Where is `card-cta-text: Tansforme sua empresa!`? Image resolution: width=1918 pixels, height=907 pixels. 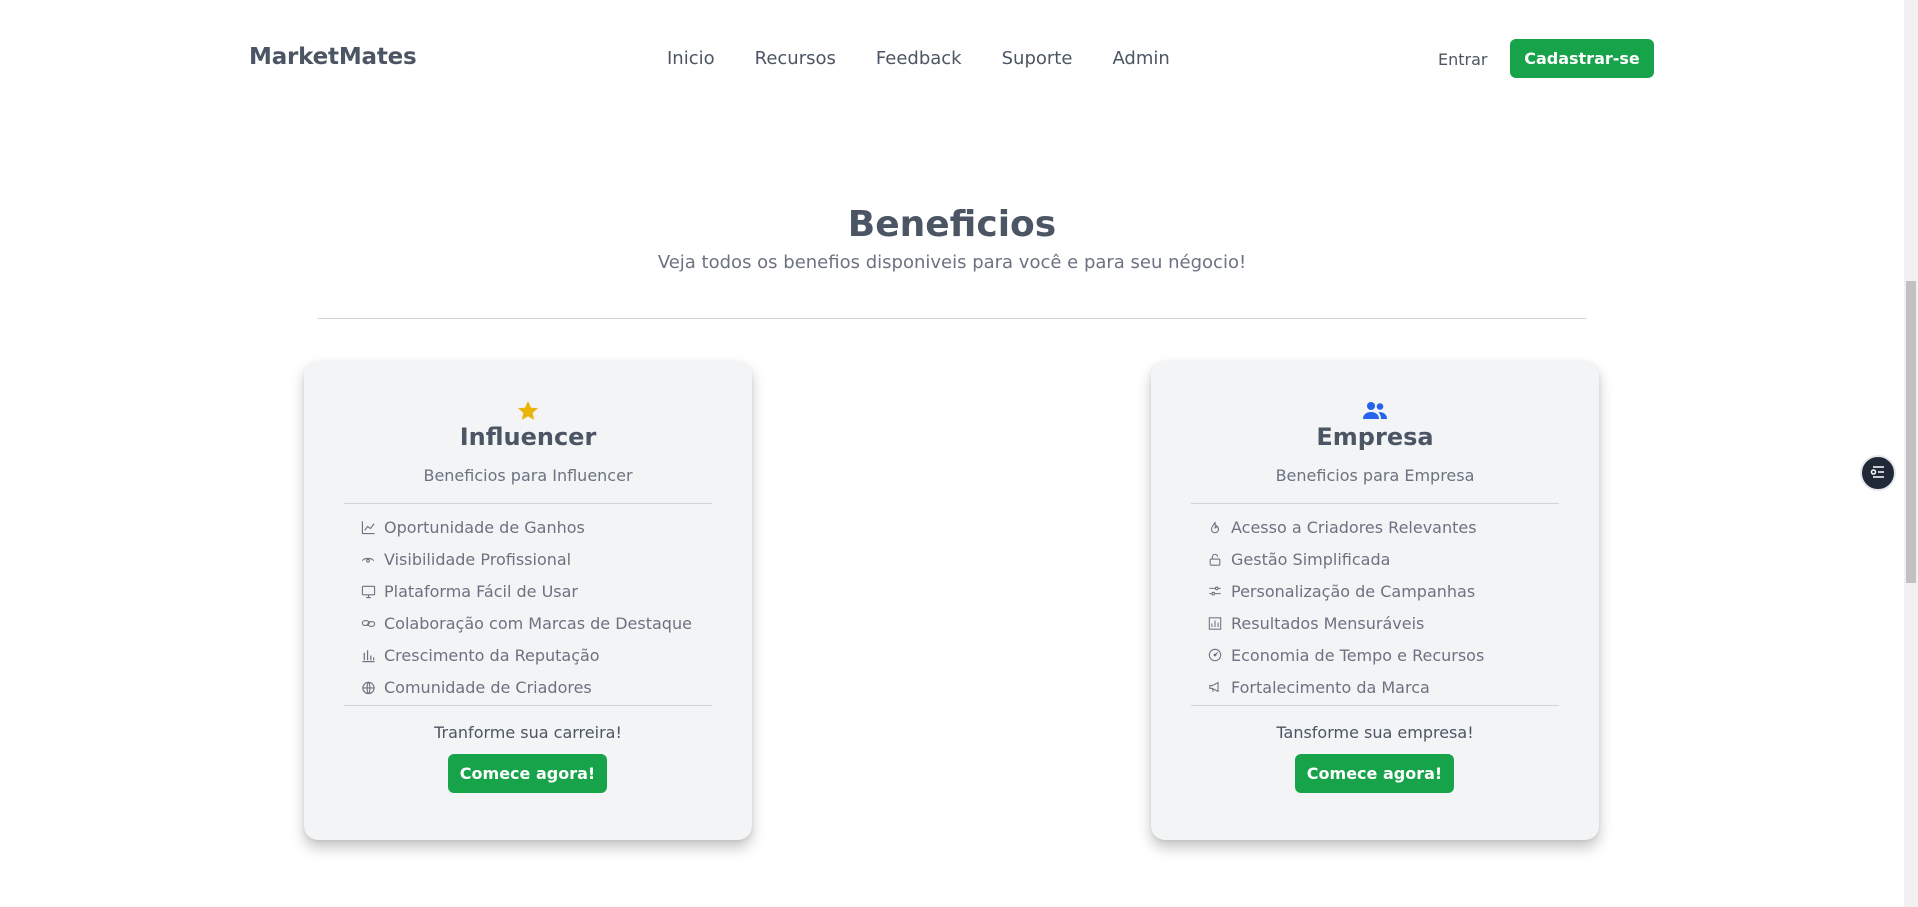 card-cta-text: Tansforme sua empresa! is located at coordinates (1375, 732).